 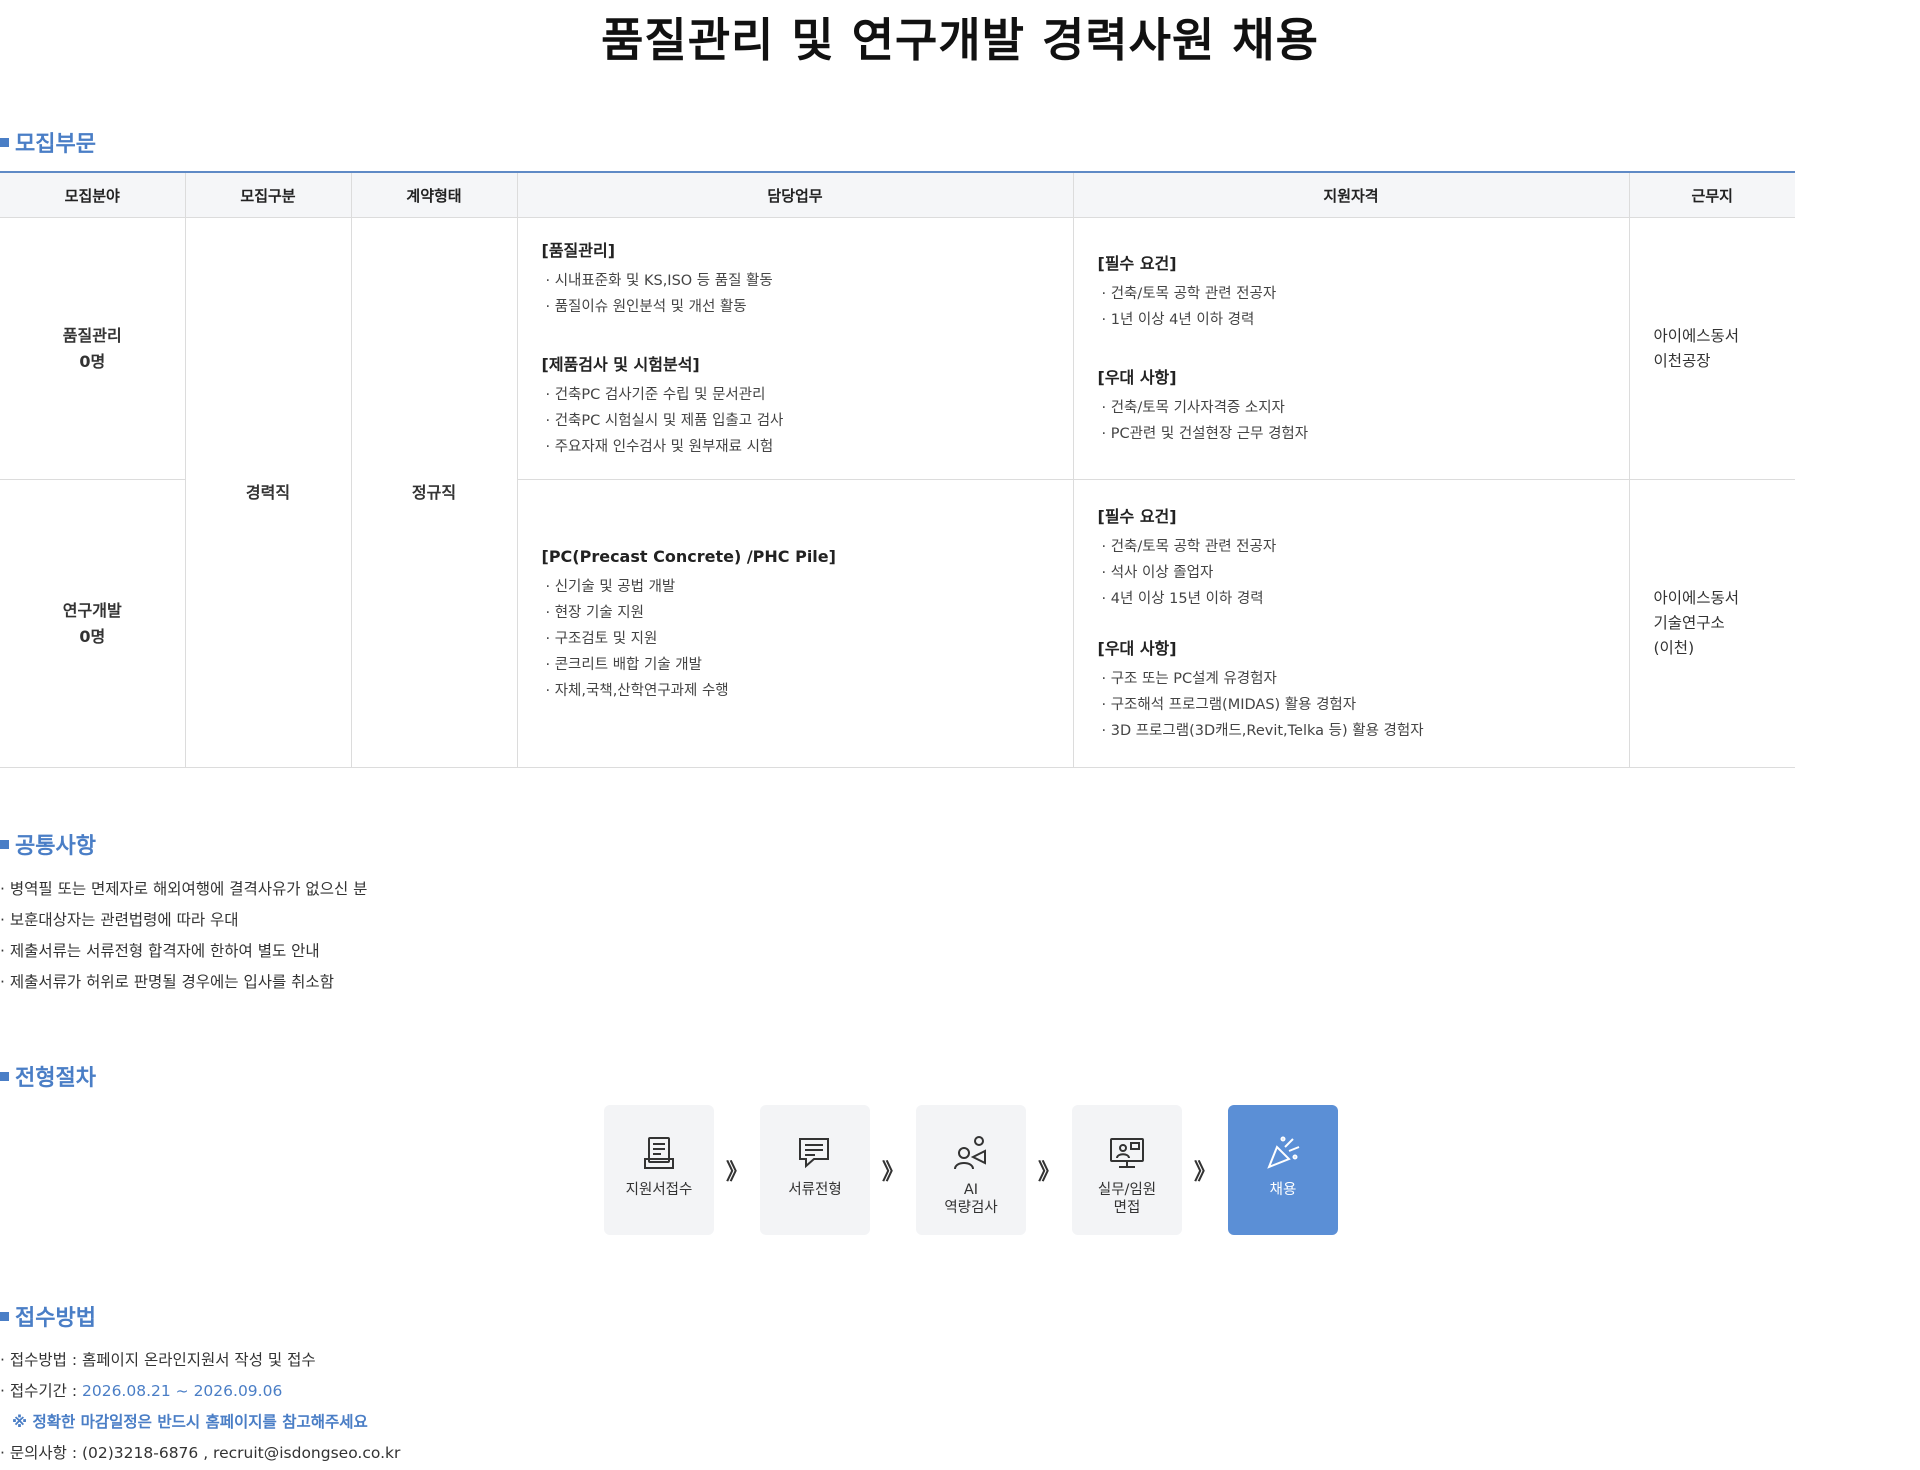 What do you see at coordinates (1351, 434) in the screenshot?
I see `list-item: PC관련 및 건설현장 근무 경험자` at bounding box center [1351, 434].